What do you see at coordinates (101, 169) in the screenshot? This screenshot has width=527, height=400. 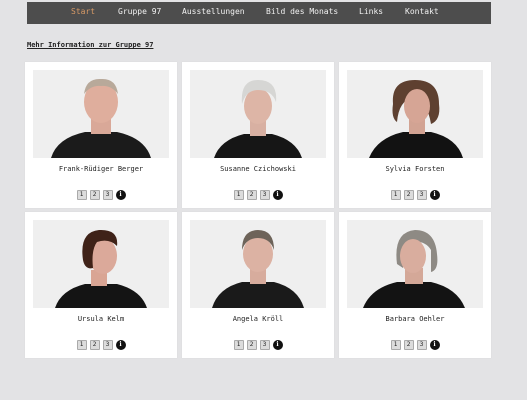 I see `member-name: Frank-Rüdiger Berger` at bounding box center [101, 169].